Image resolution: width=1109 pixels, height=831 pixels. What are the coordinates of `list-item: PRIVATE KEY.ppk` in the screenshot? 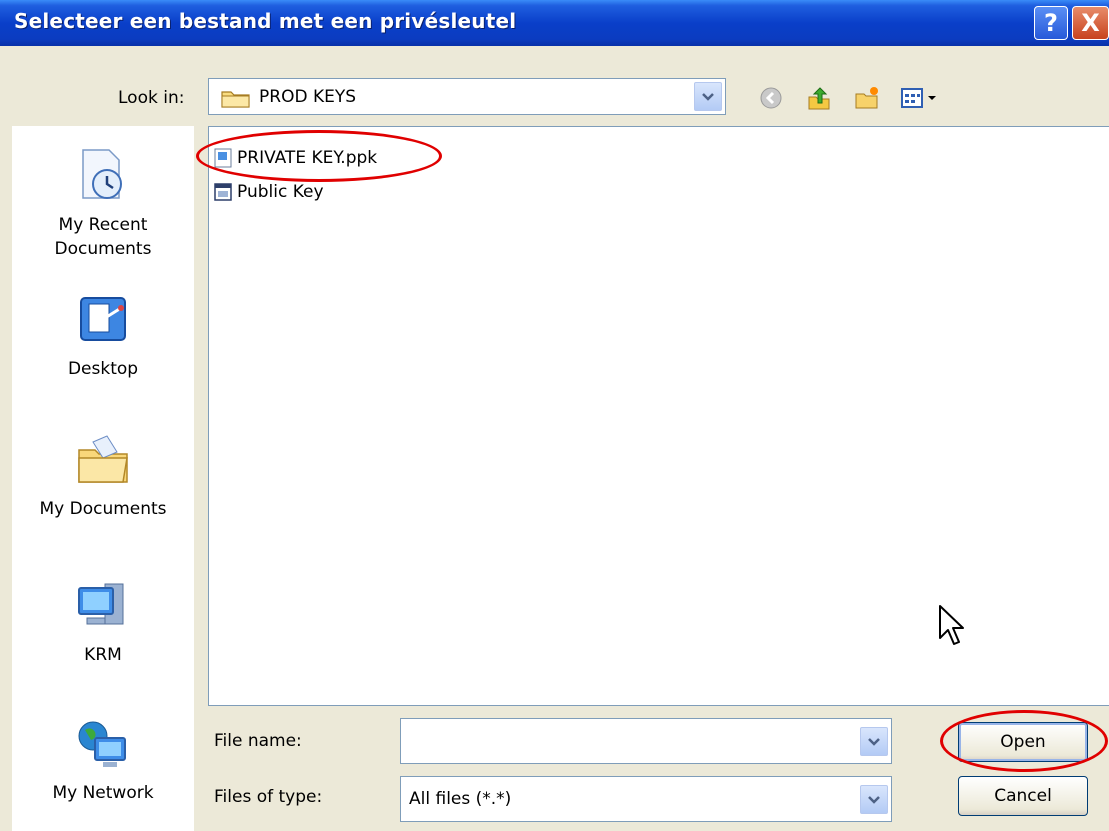 It's located at (295, 158).